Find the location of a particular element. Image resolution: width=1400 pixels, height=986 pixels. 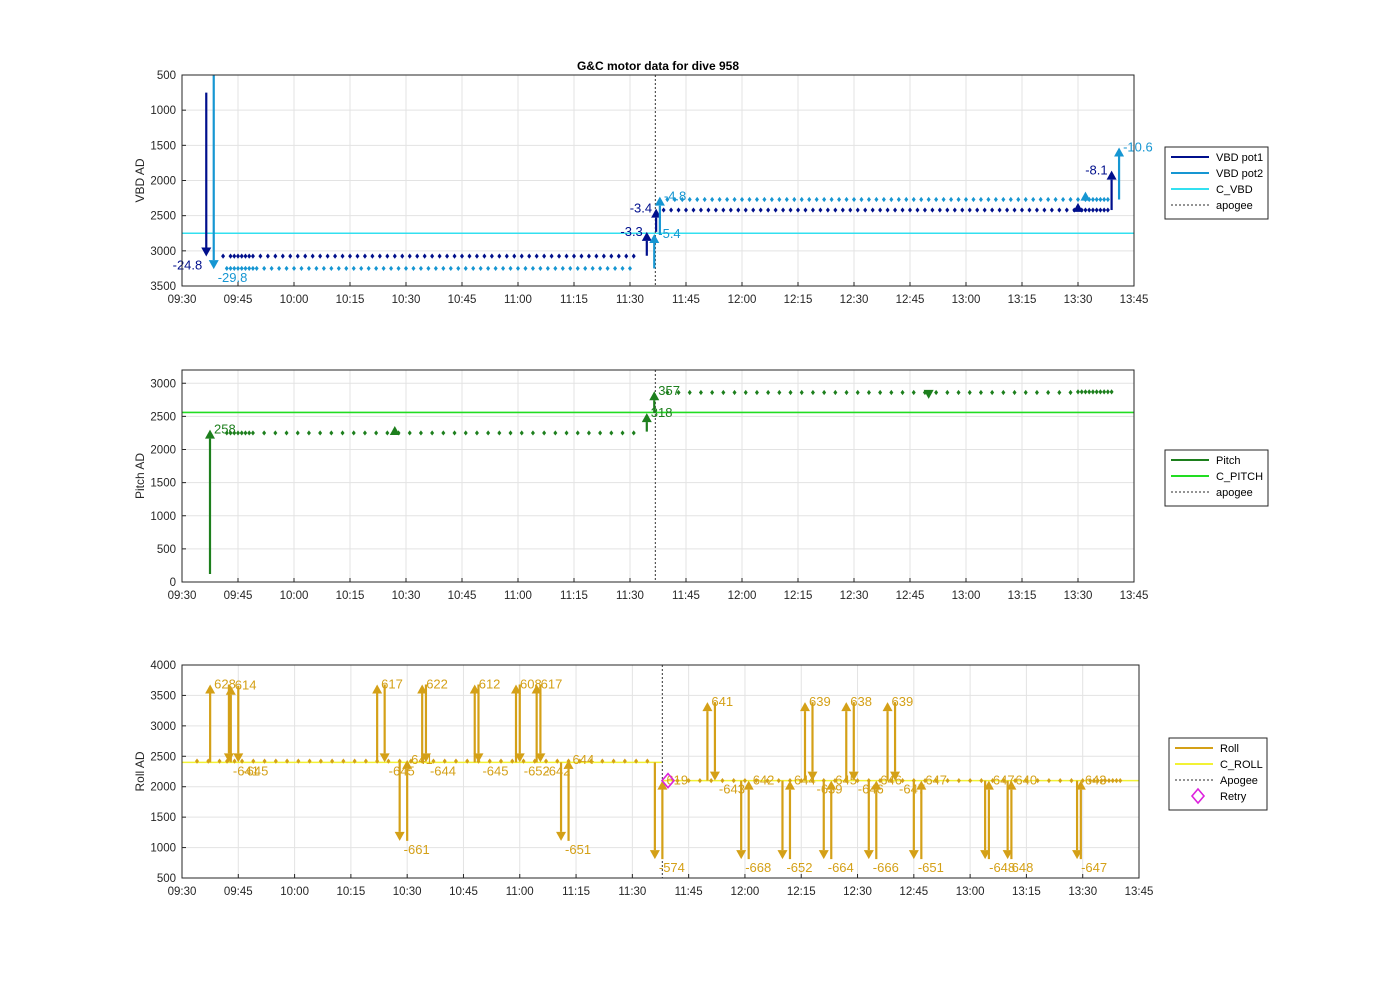

move-label: -29.8 is located at coordinates (233, 277).